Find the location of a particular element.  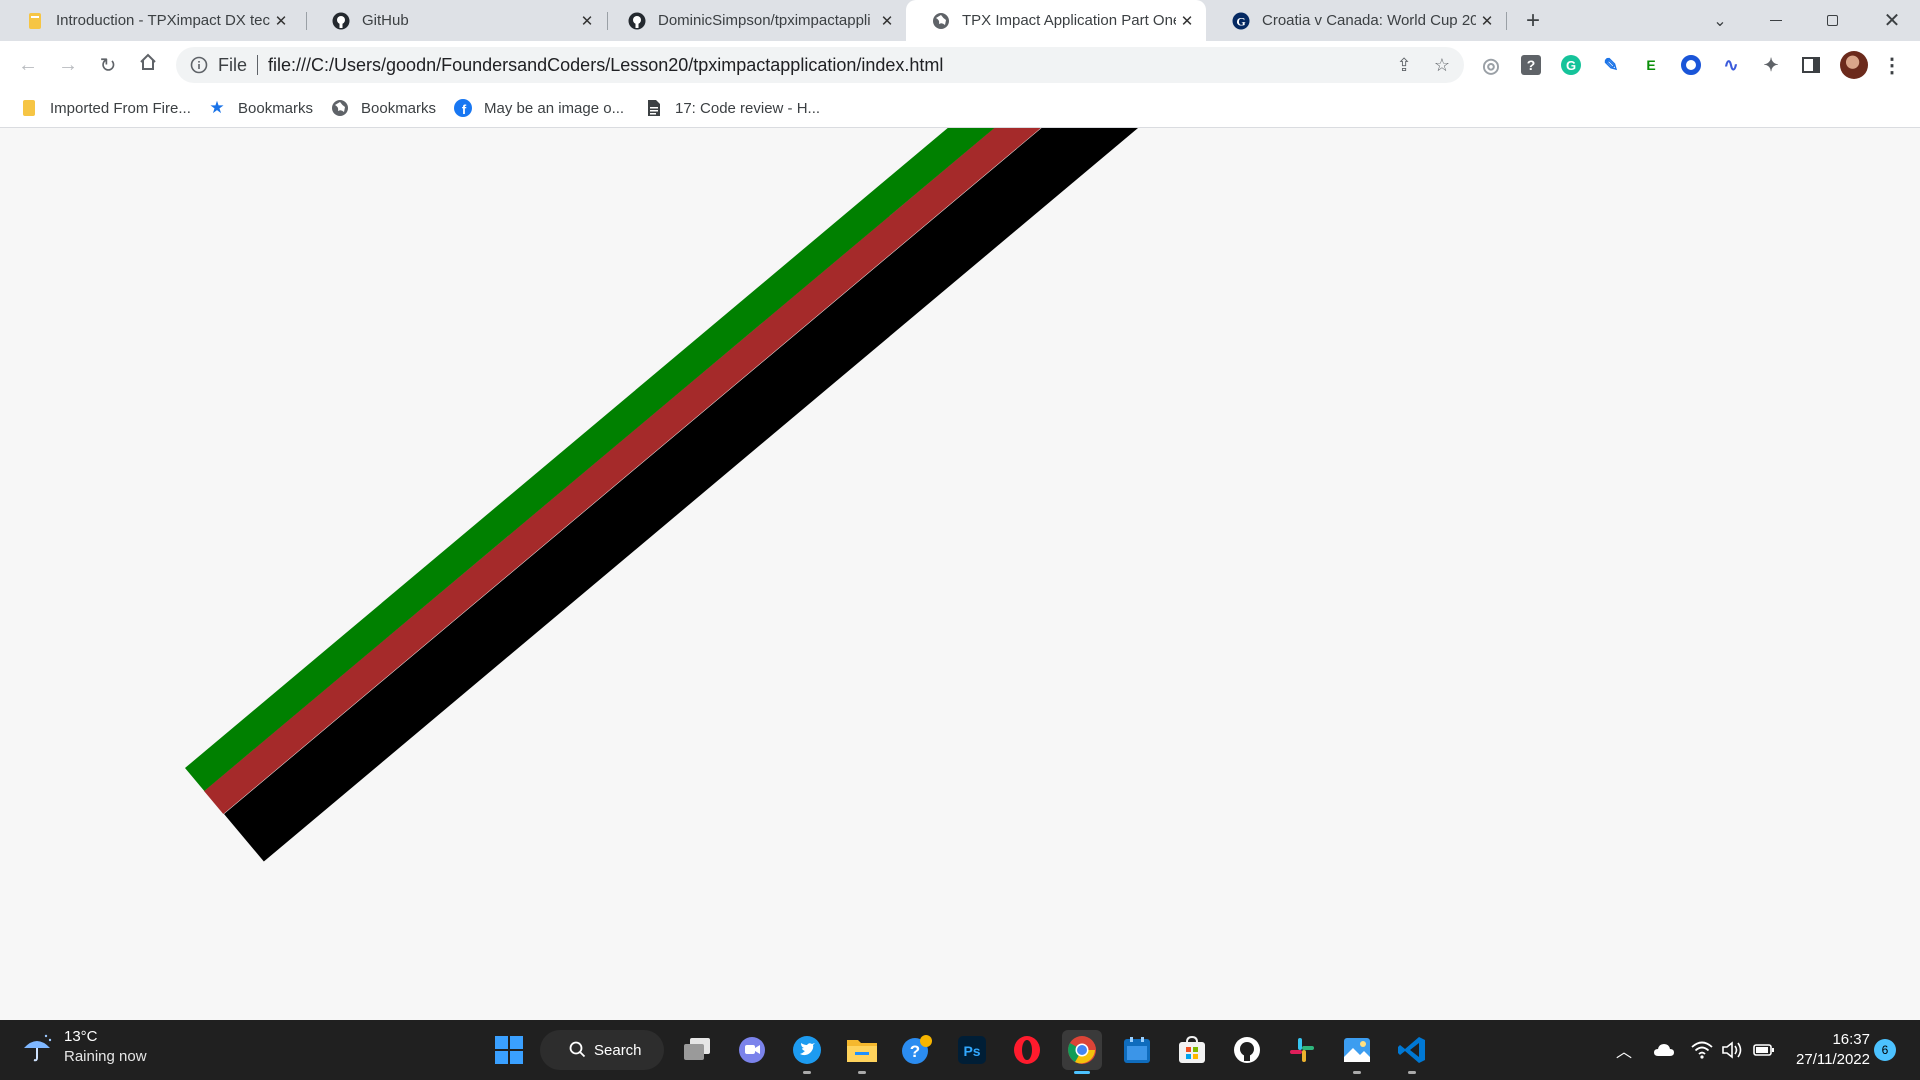

arrow-right-icon: → is located at coordinates (68, 64).